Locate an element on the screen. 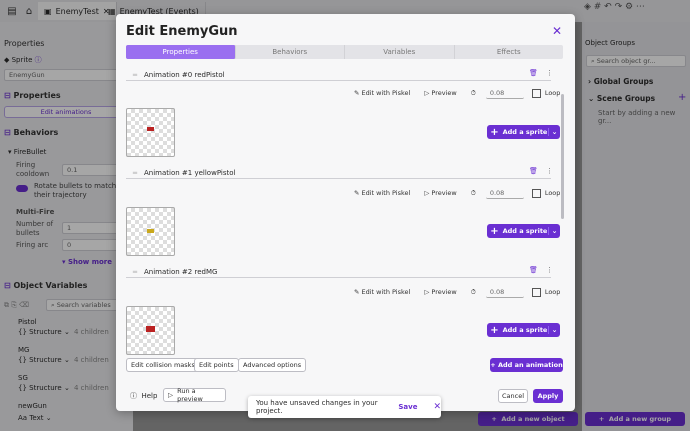  dialog-title: Edit EnemyGun is located at coordinates (182, 31).